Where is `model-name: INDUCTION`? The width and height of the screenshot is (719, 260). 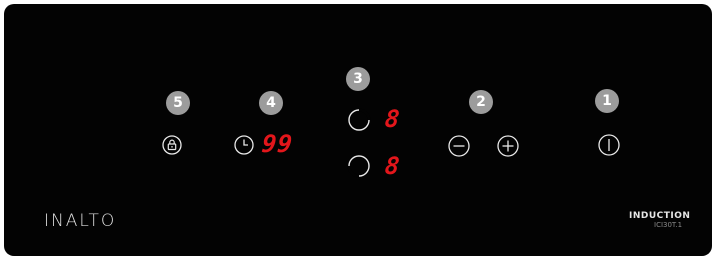
model-name: INDUCTION is located at coordinates (660, 216).